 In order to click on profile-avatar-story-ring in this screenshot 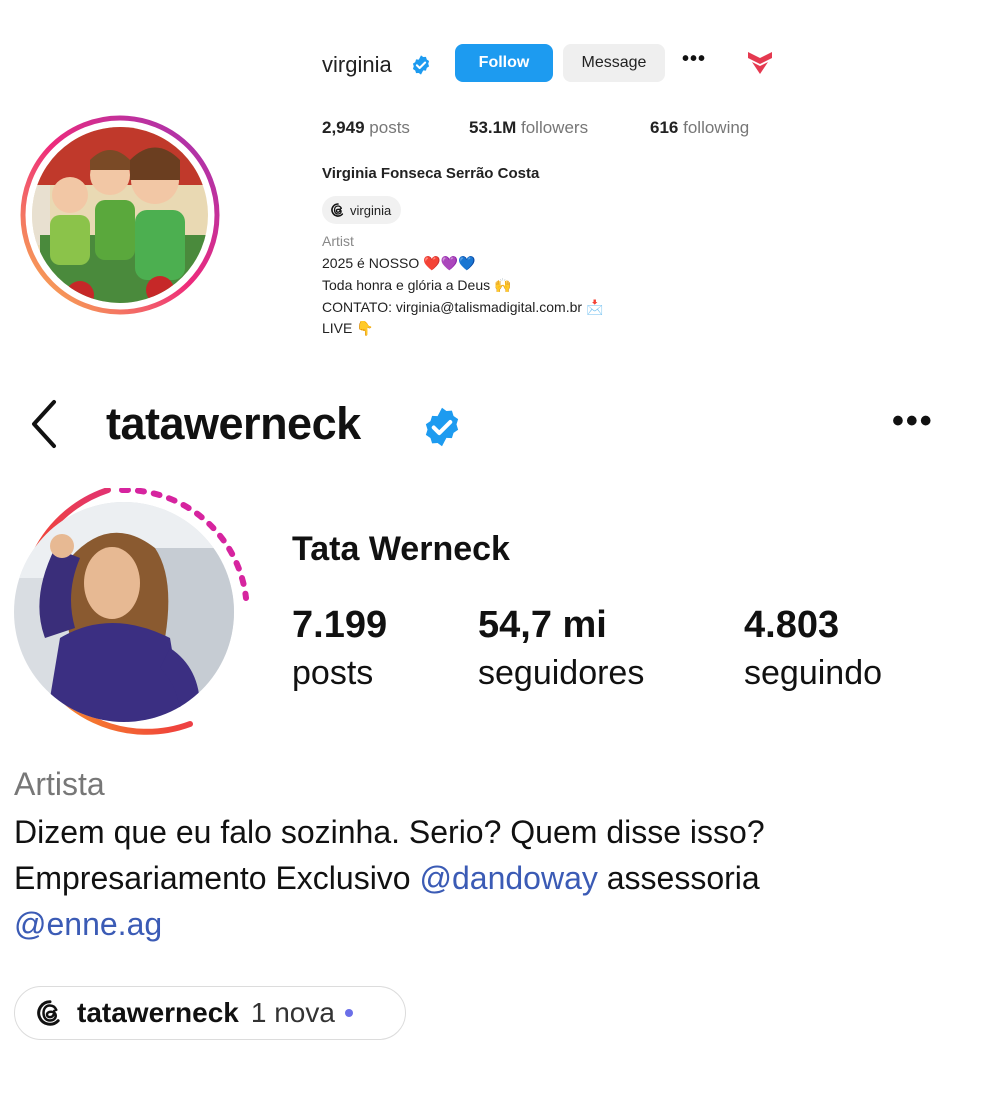, I will do `click(130, 618)`.